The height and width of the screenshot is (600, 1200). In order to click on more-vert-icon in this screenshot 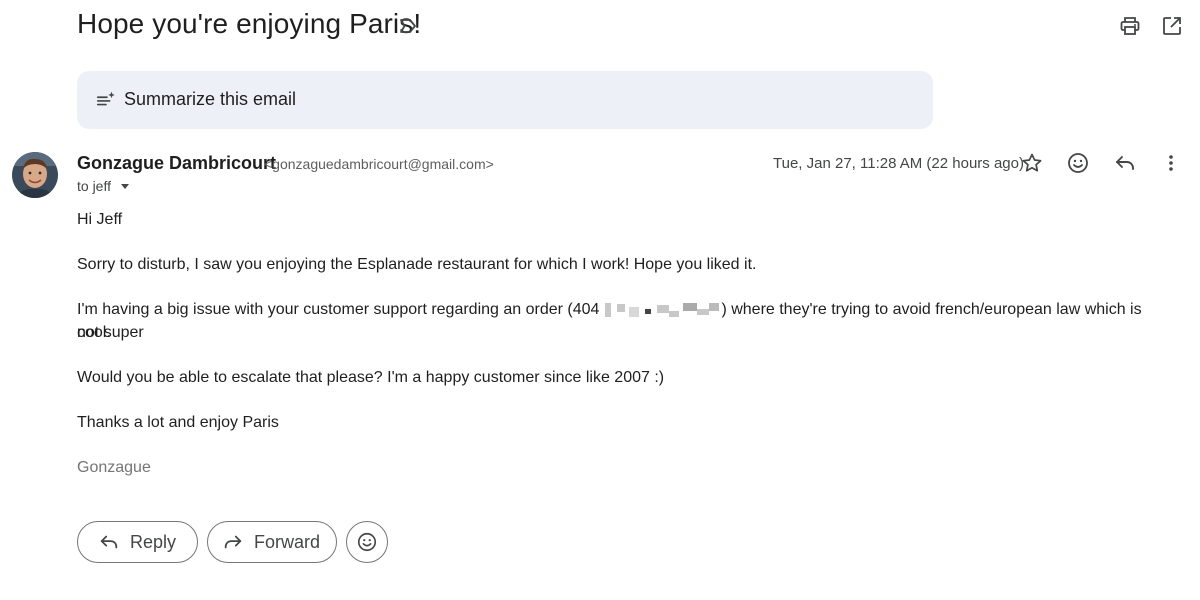, I will do `click(1171, 163)`.